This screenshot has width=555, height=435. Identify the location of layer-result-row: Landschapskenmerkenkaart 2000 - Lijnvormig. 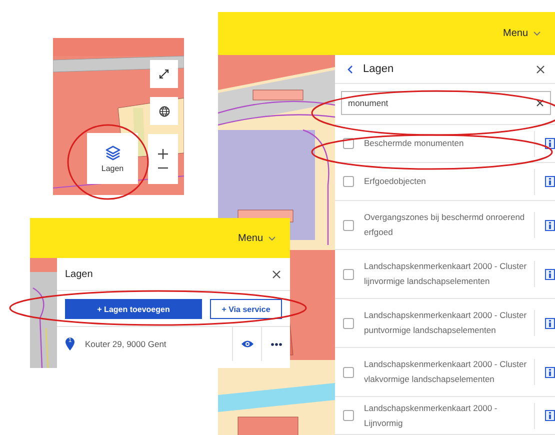
(445, 416).